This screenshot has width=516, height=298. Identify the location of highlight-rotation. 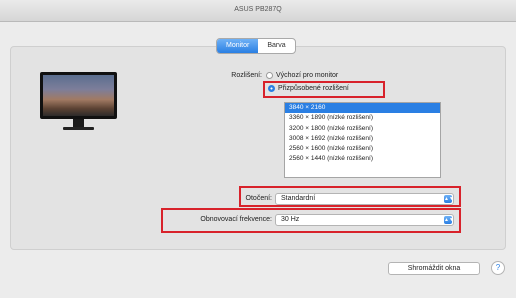
(350, 196).